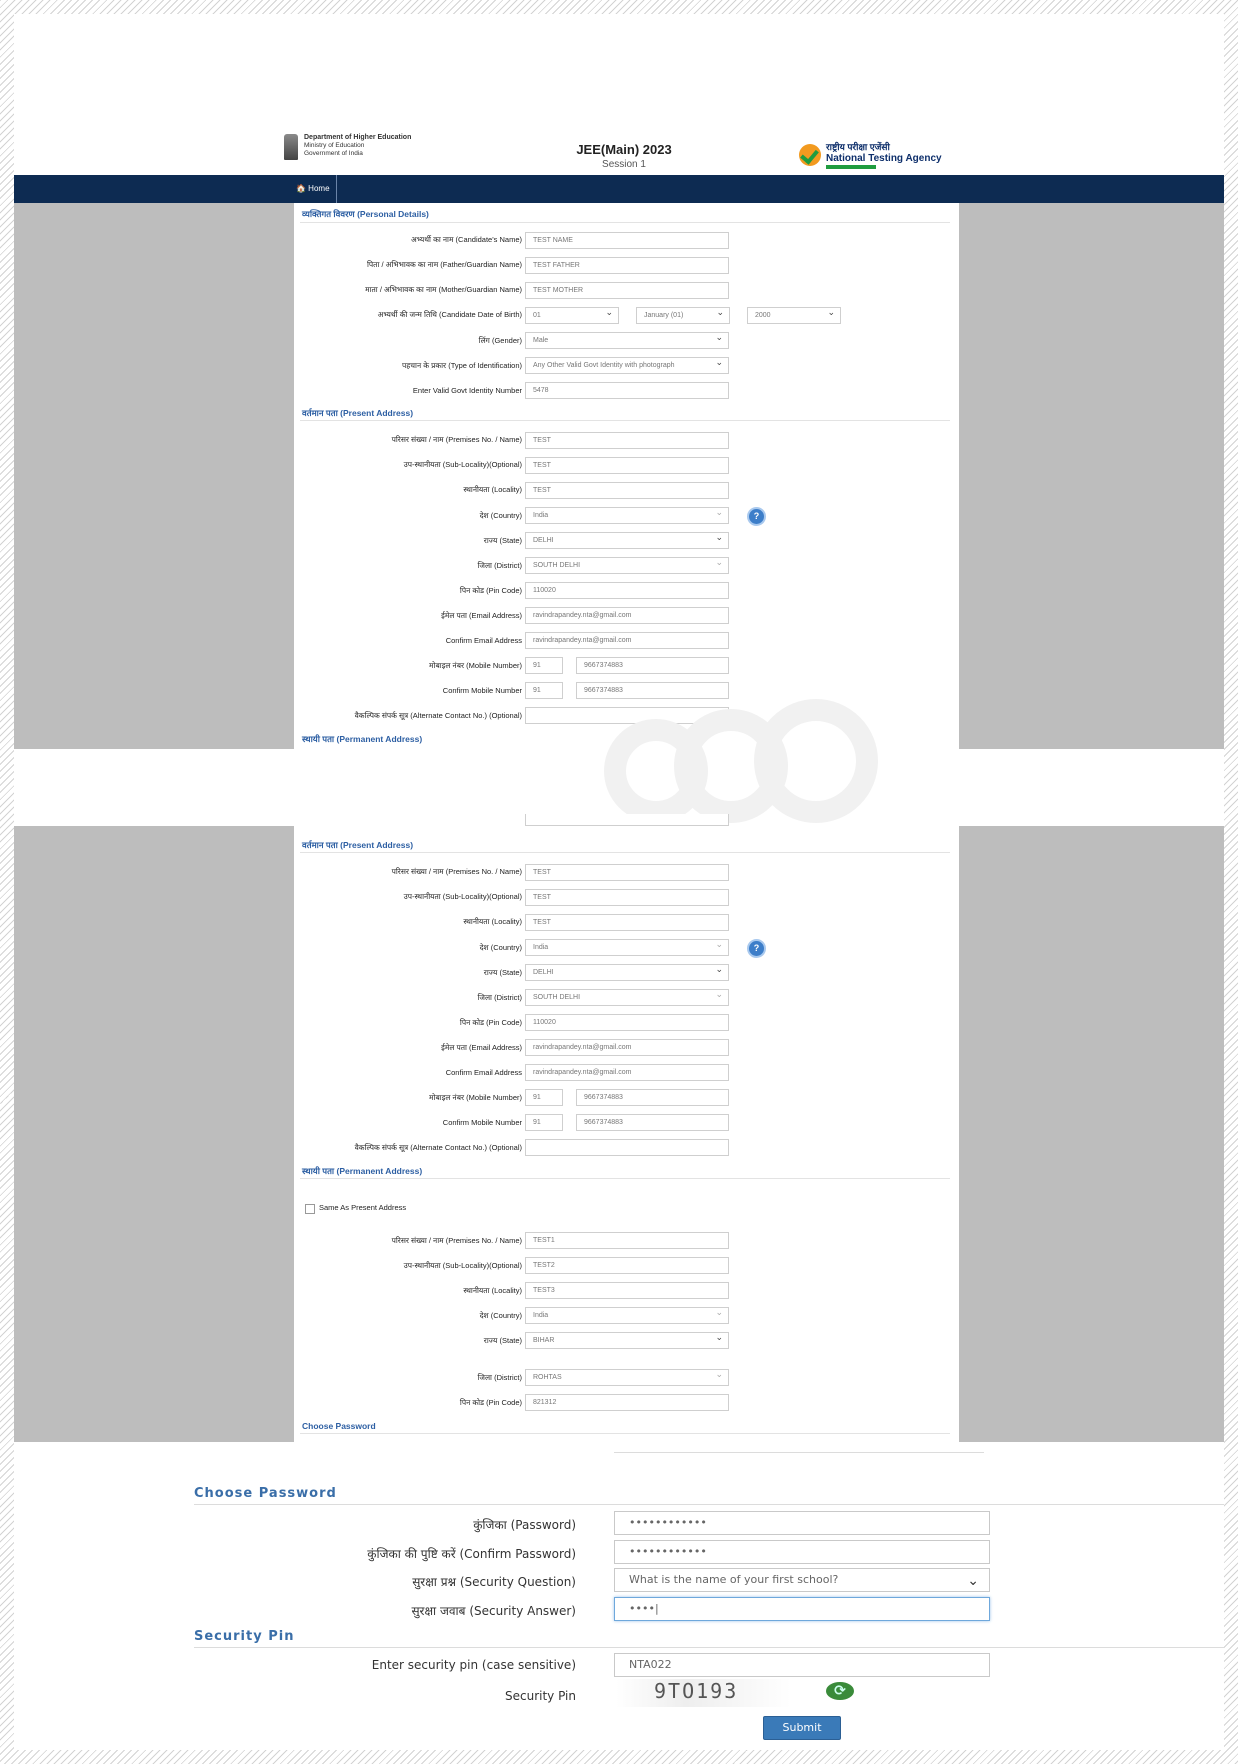  I want to click on cut-off-input, so click(627, 820).